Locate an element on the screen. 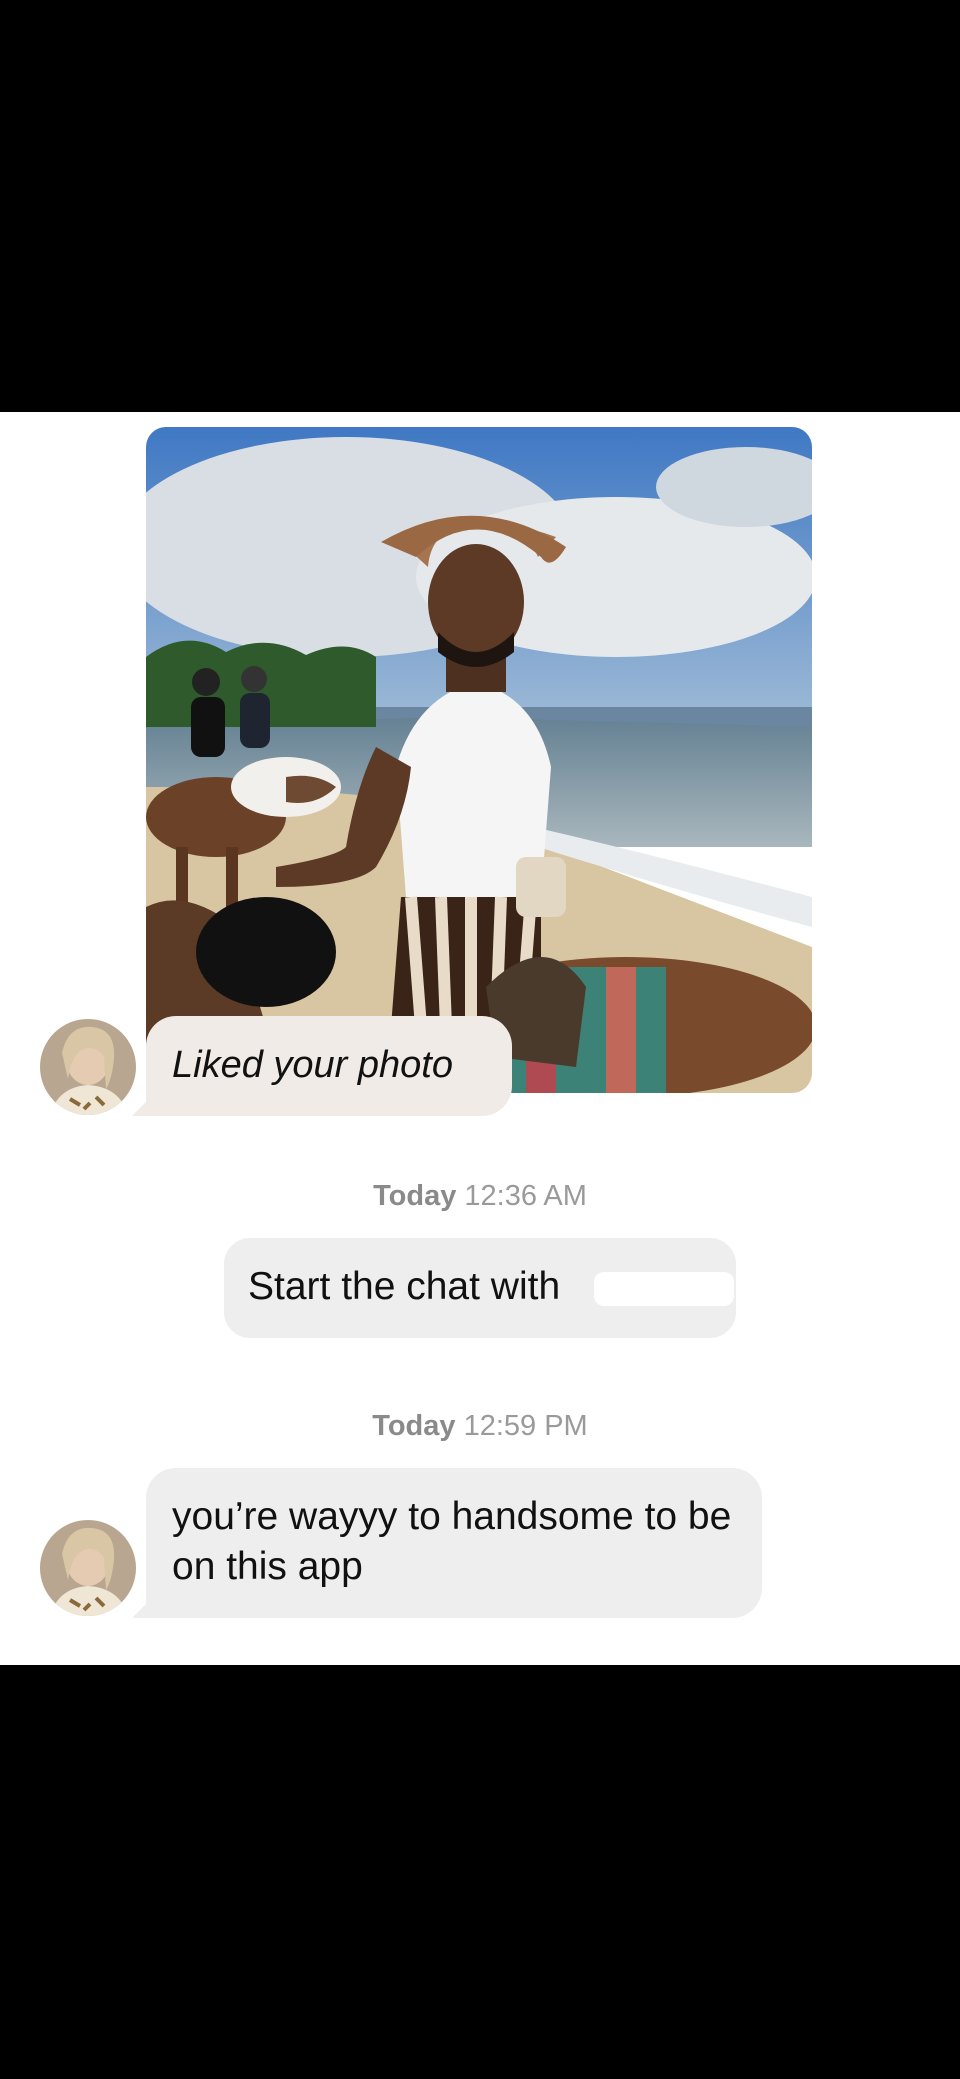  timestamp: Today 12:36 AM is located at coordinates (480, 1196).